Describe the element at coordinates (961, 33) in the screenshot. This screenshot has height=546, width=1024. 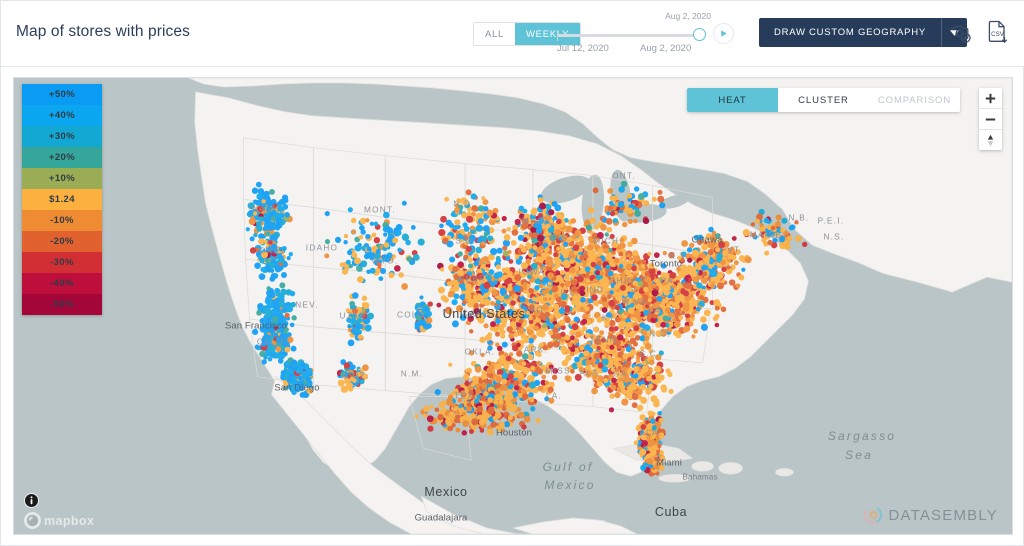
I see `screenshot-button` at that location.